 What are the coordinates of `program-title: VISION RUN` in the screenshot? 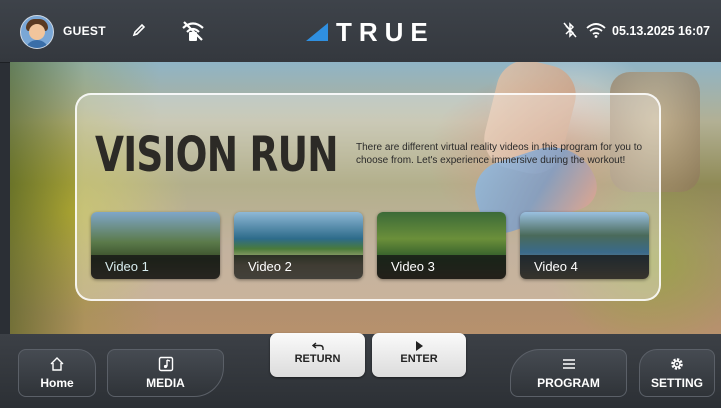 It's located at (217, 155).